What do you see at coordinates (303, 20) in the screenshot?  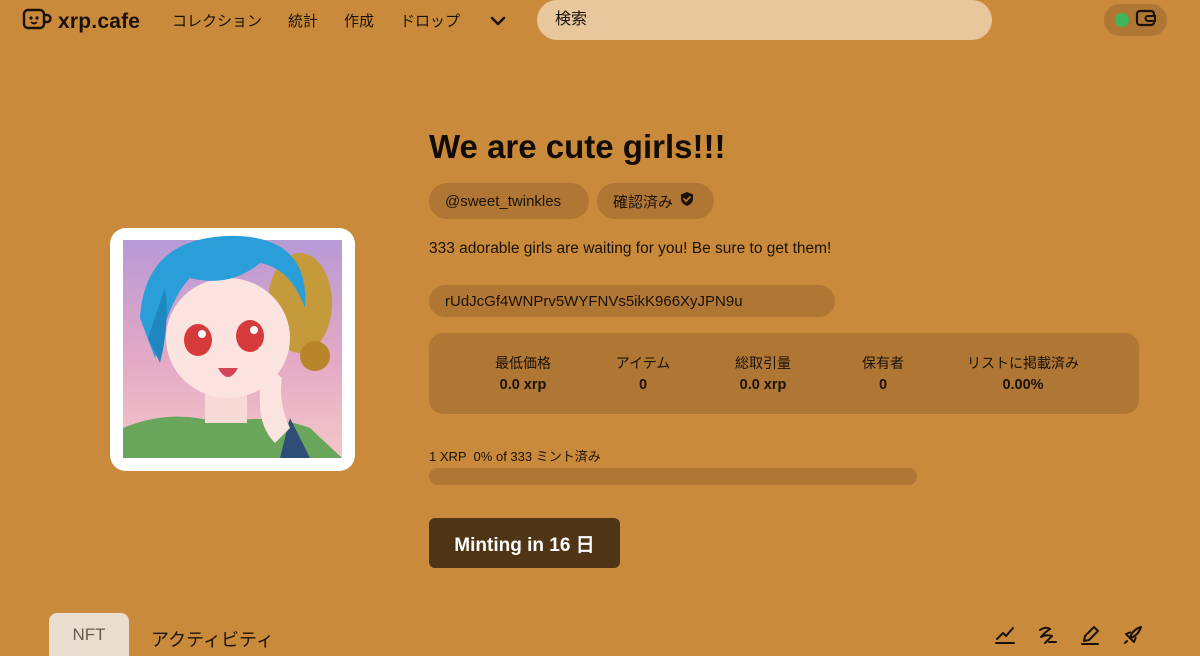 I see `nav-item-stats: 統計` at bounding box center [303, 20].